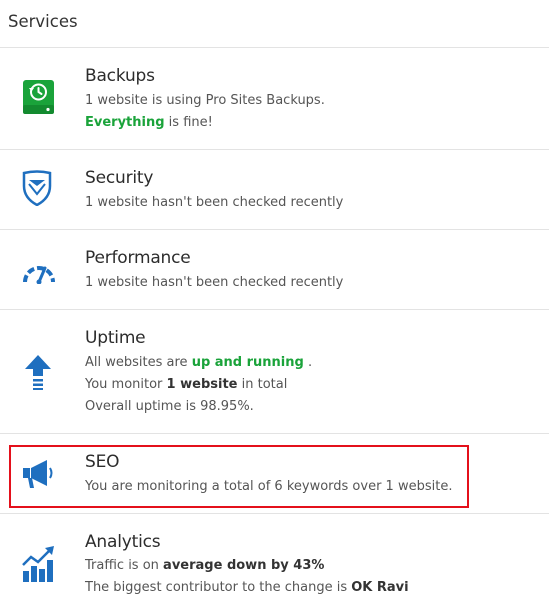  Describe the element at coordinates (169, 406) in the screenshot. I see `service-status-line: Overall uptime is 98.95%.` at that location.